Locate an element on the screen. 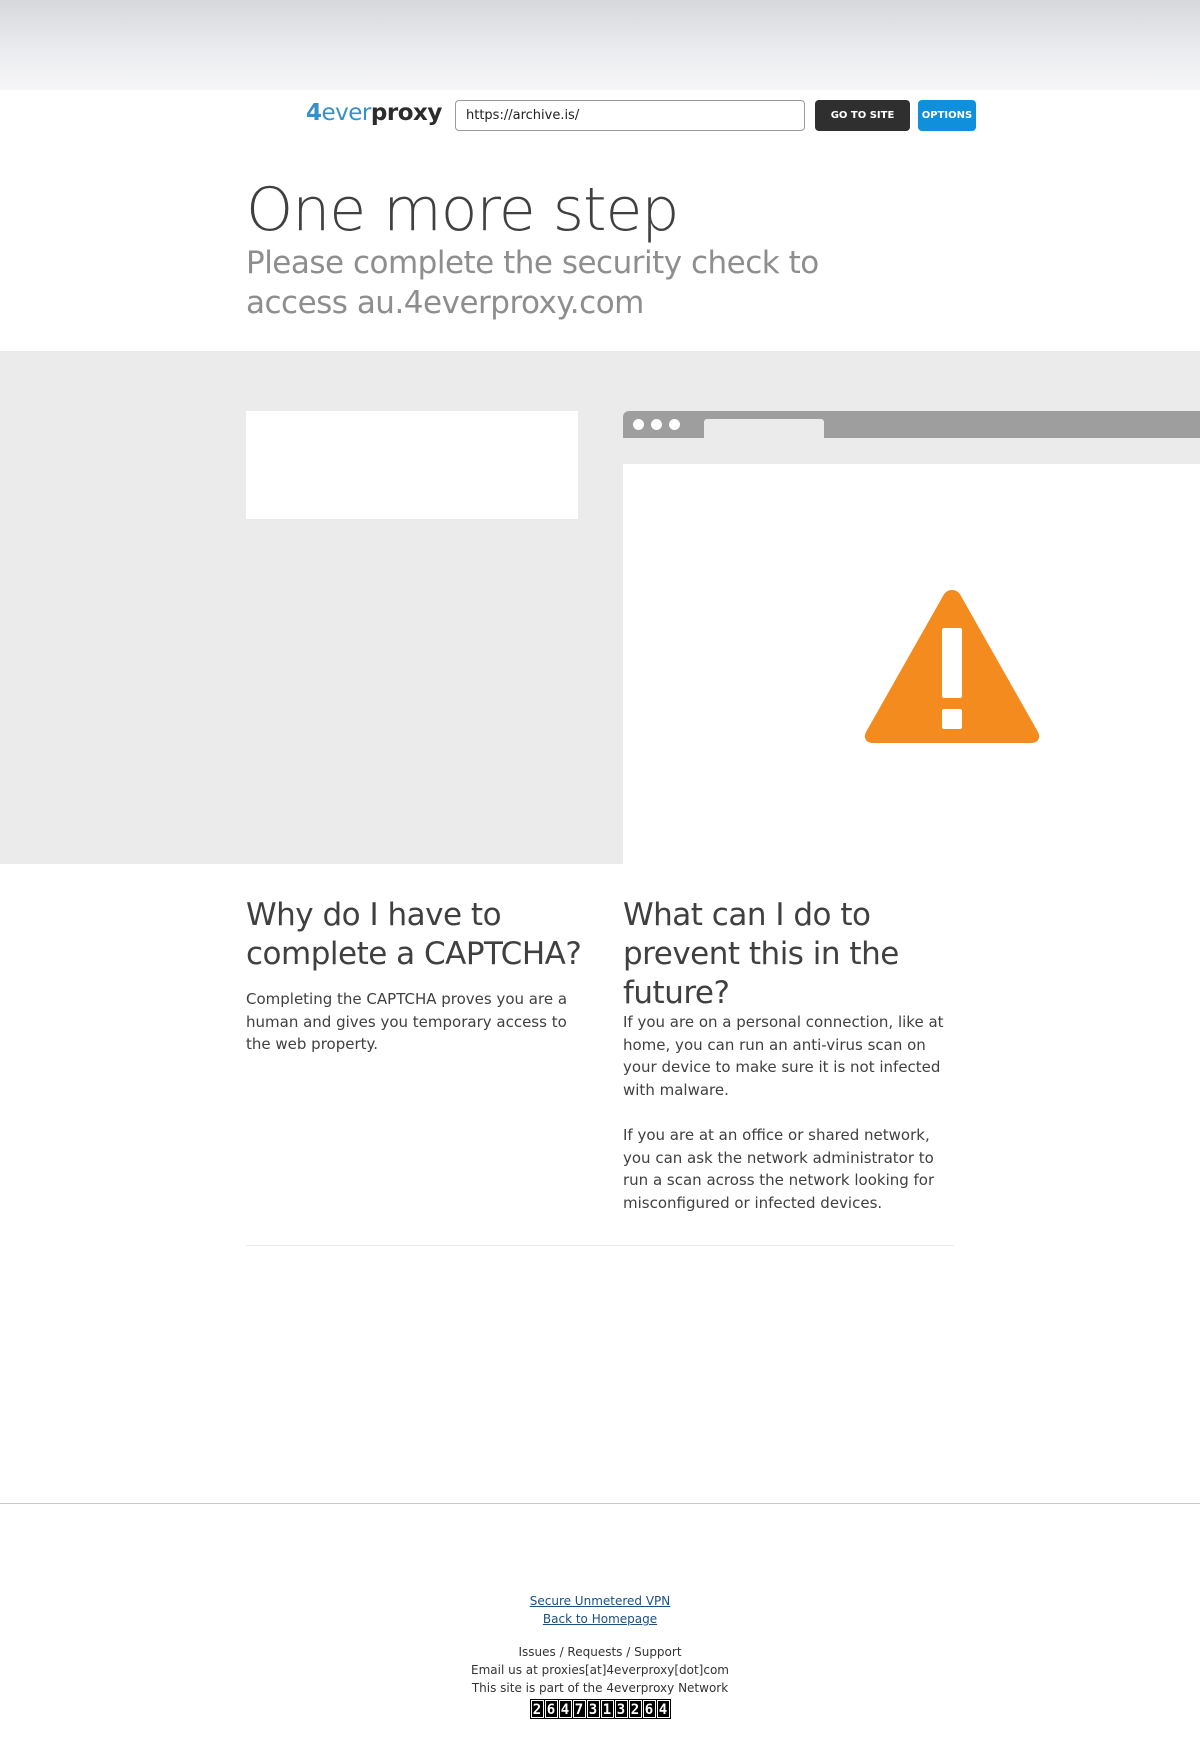 This screenshot has width=1200, height=1737. 4everproxy-logo: 4everproxy is located at coordinates (374, 113).